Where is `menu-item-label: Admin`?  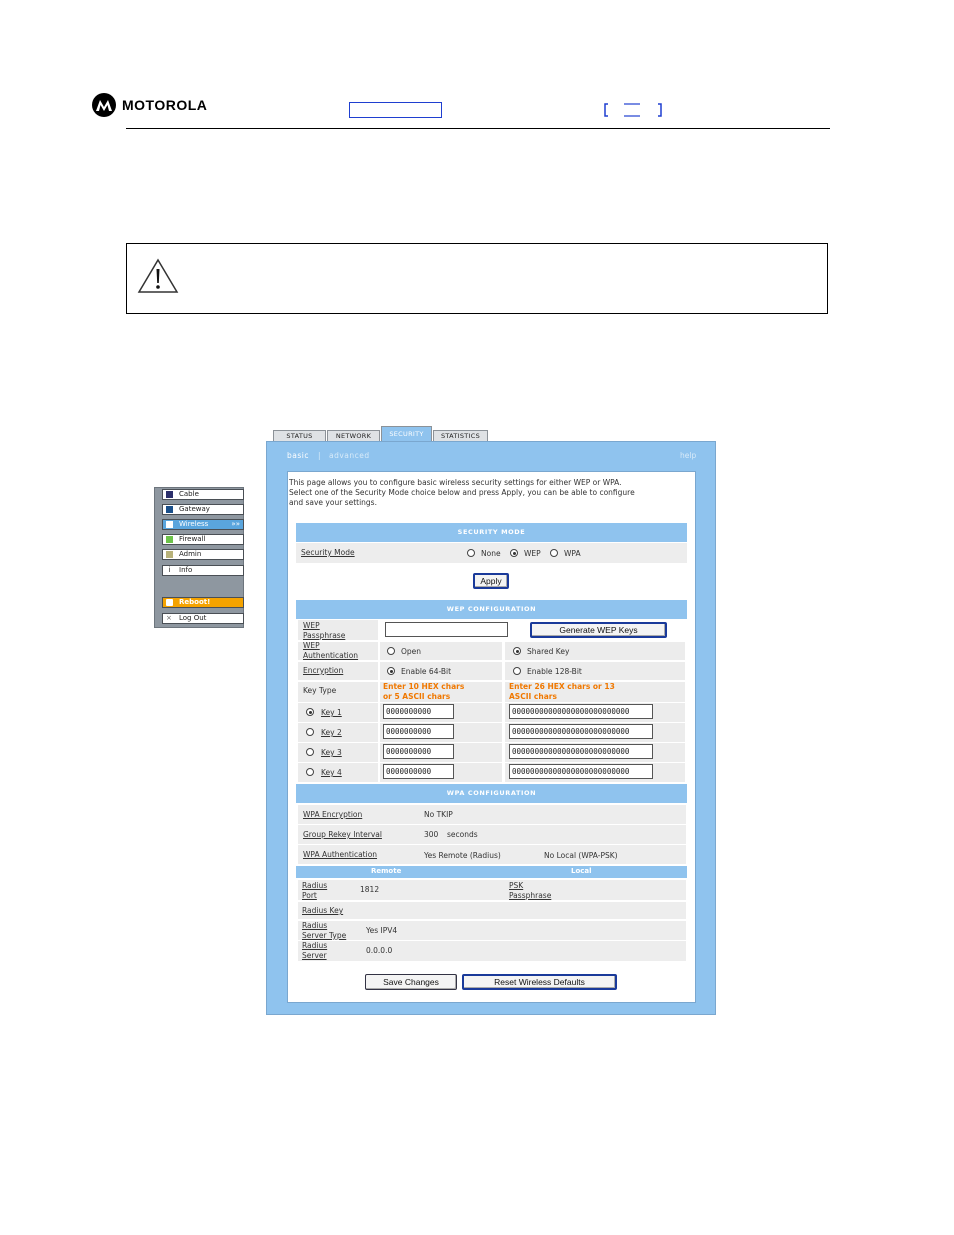
menu-item-label: Admin is located at coordinates (190, 554).